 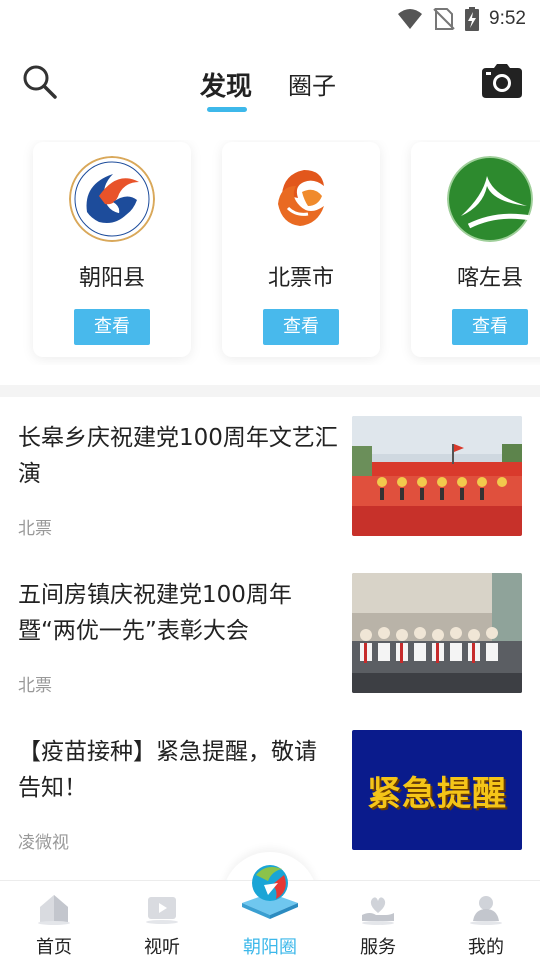 I want to click on tab-circles-label: 圈子, so click(x=312, y=86).